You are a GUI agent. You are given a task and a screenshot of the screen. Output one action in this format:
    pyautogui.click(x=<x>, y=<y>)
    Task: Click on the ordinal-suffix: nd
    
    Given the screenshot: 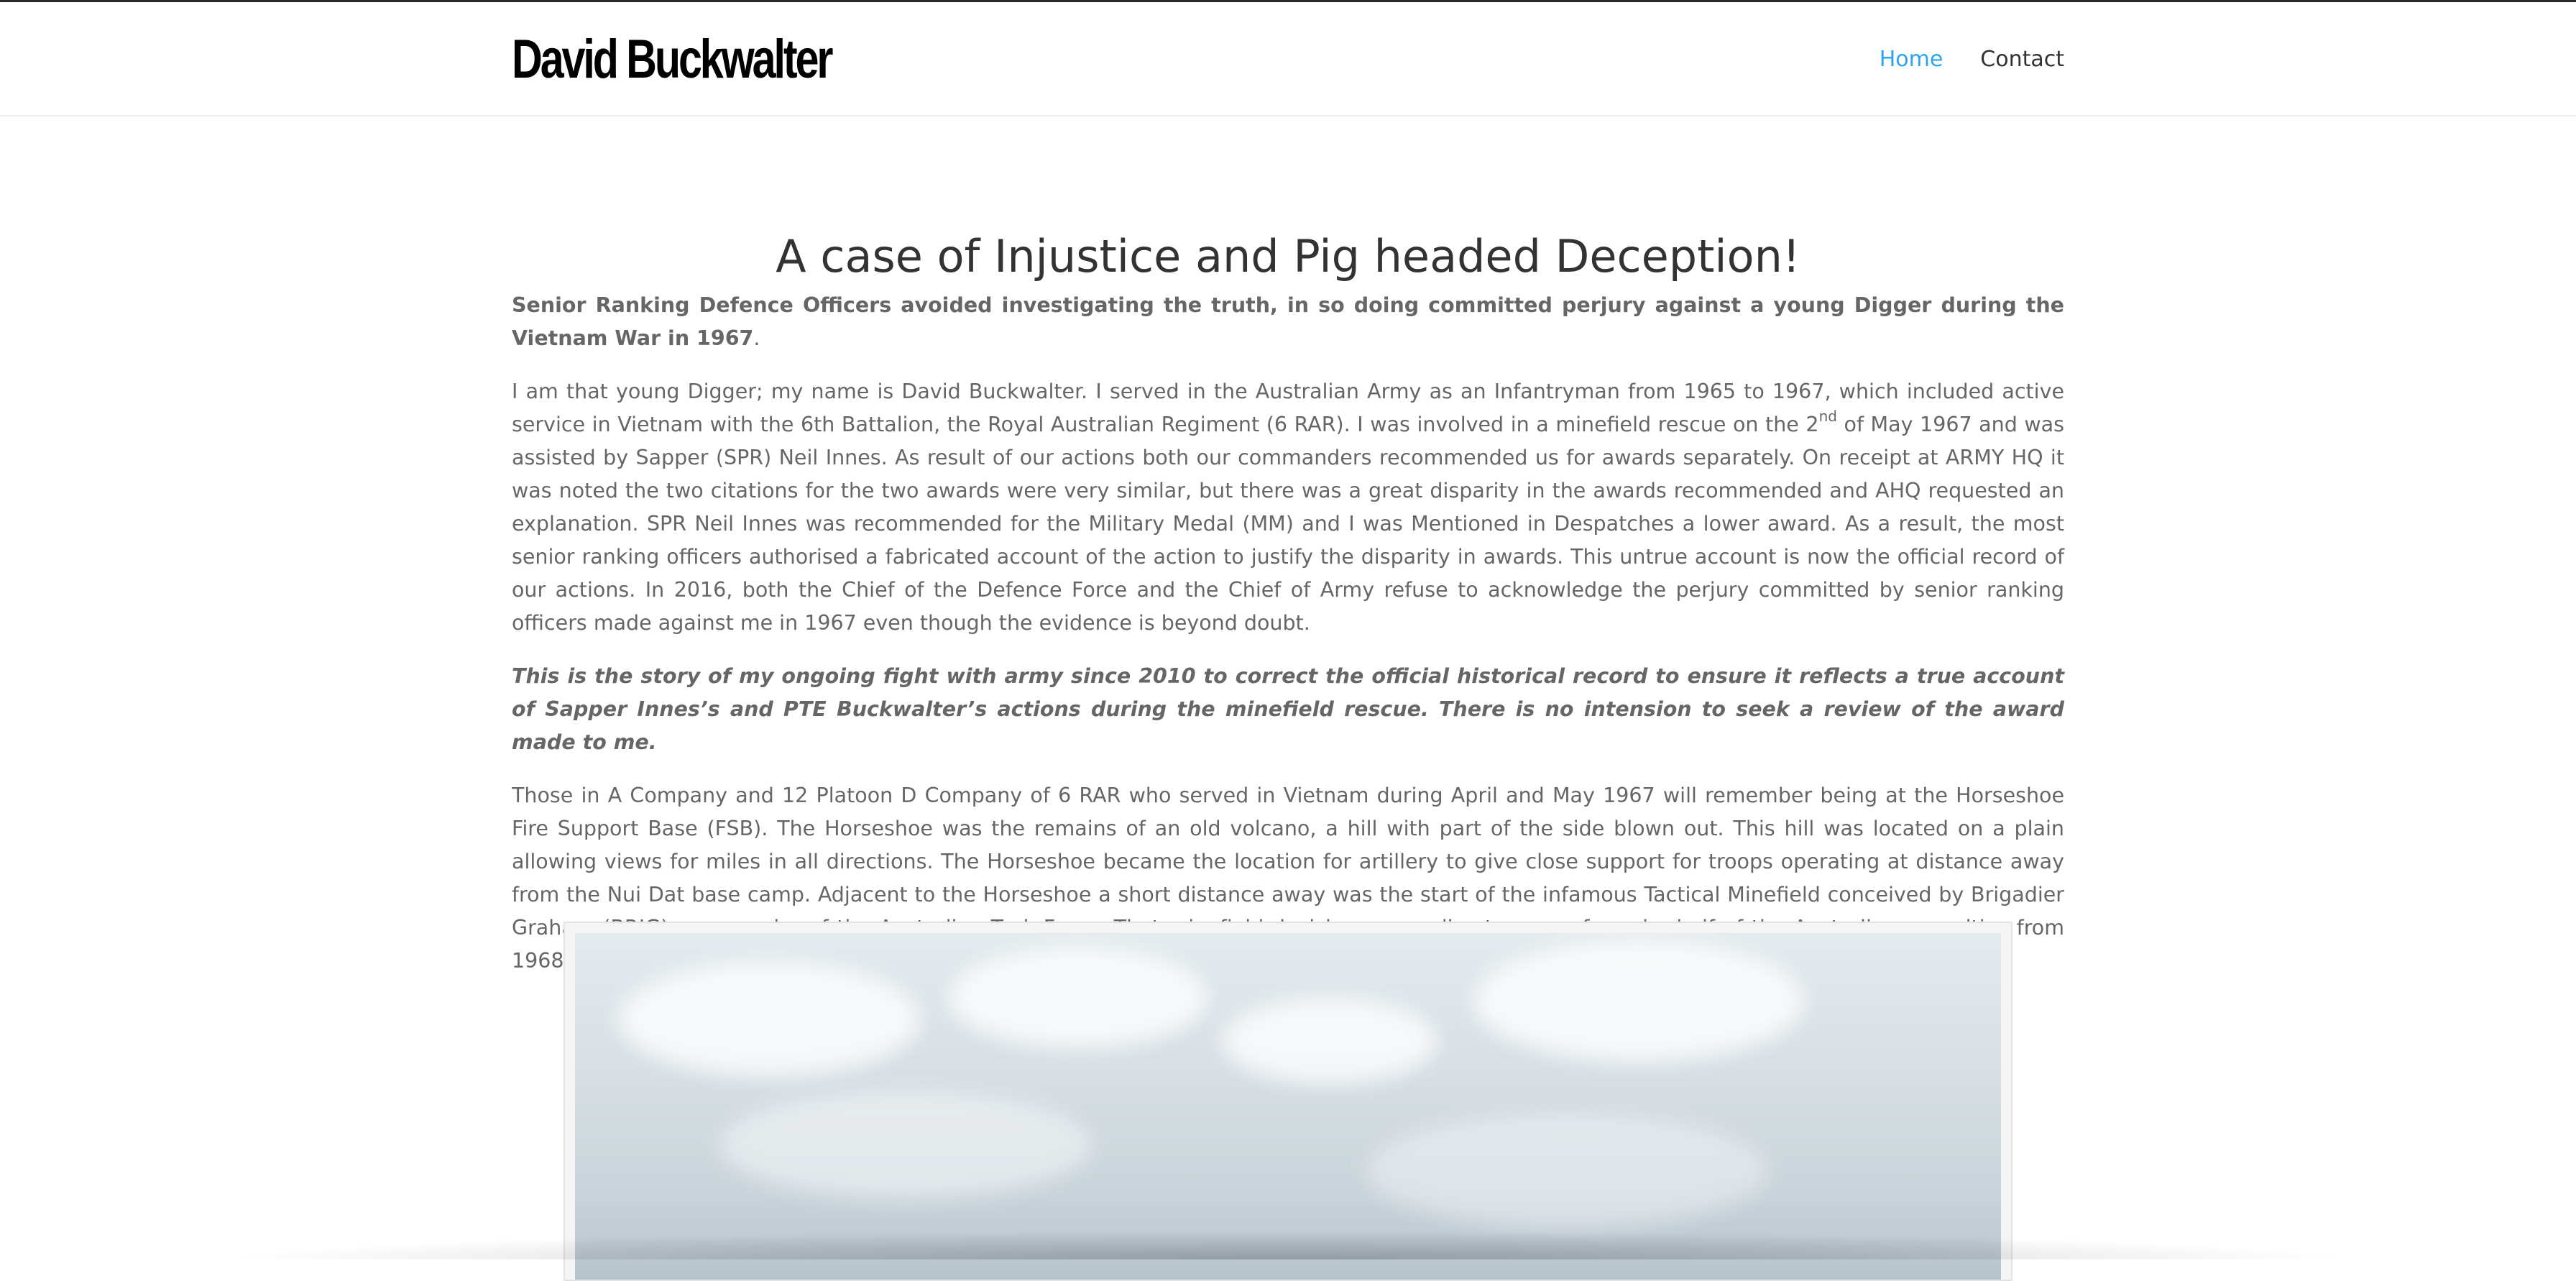 What is the action you would take?
    pyautogui.click(x=1827, y=416)
    